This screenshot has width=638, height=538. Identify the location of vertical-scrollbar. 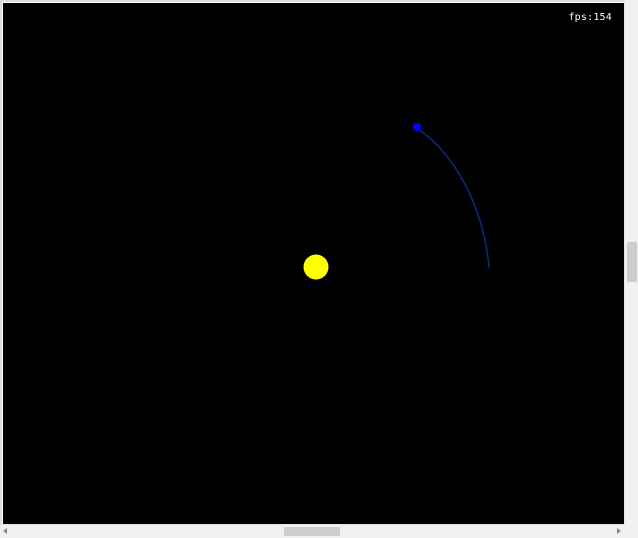
(631, 262).